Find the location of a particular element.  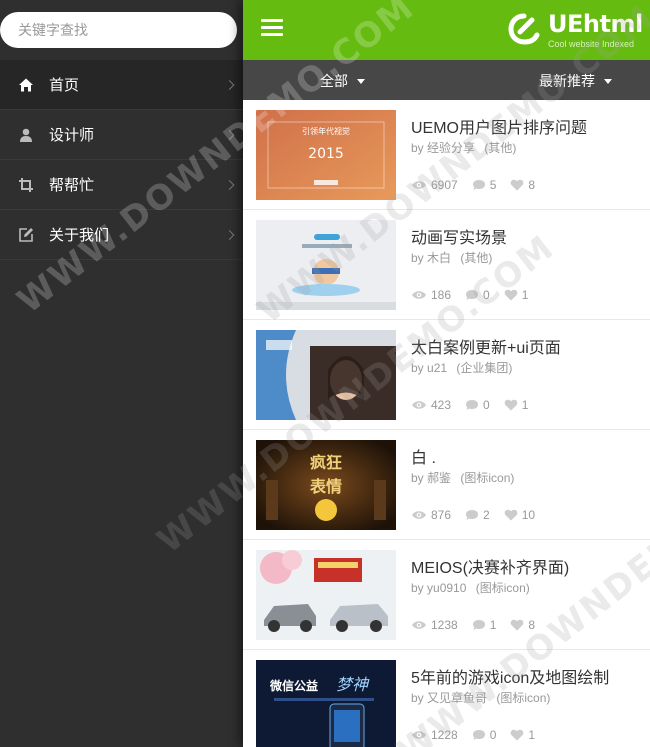

likes-stat: 10 is located at coordinates (519, 515).